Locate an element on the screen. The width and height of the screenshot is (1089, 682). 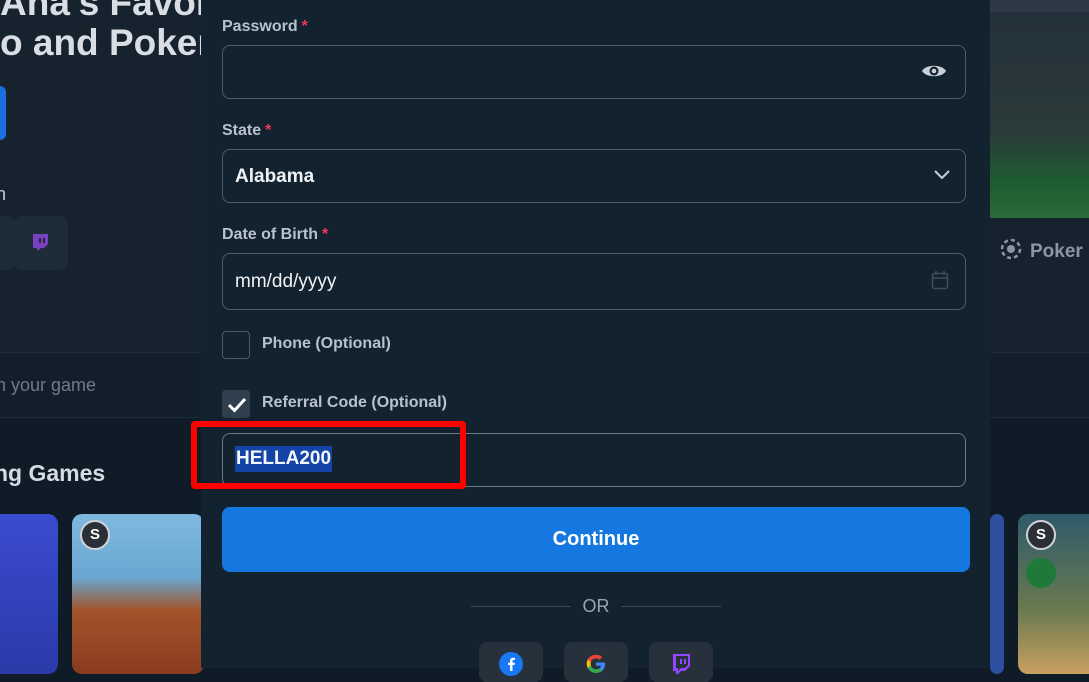
chevron-down-icon is located at coordinates (942, 176).